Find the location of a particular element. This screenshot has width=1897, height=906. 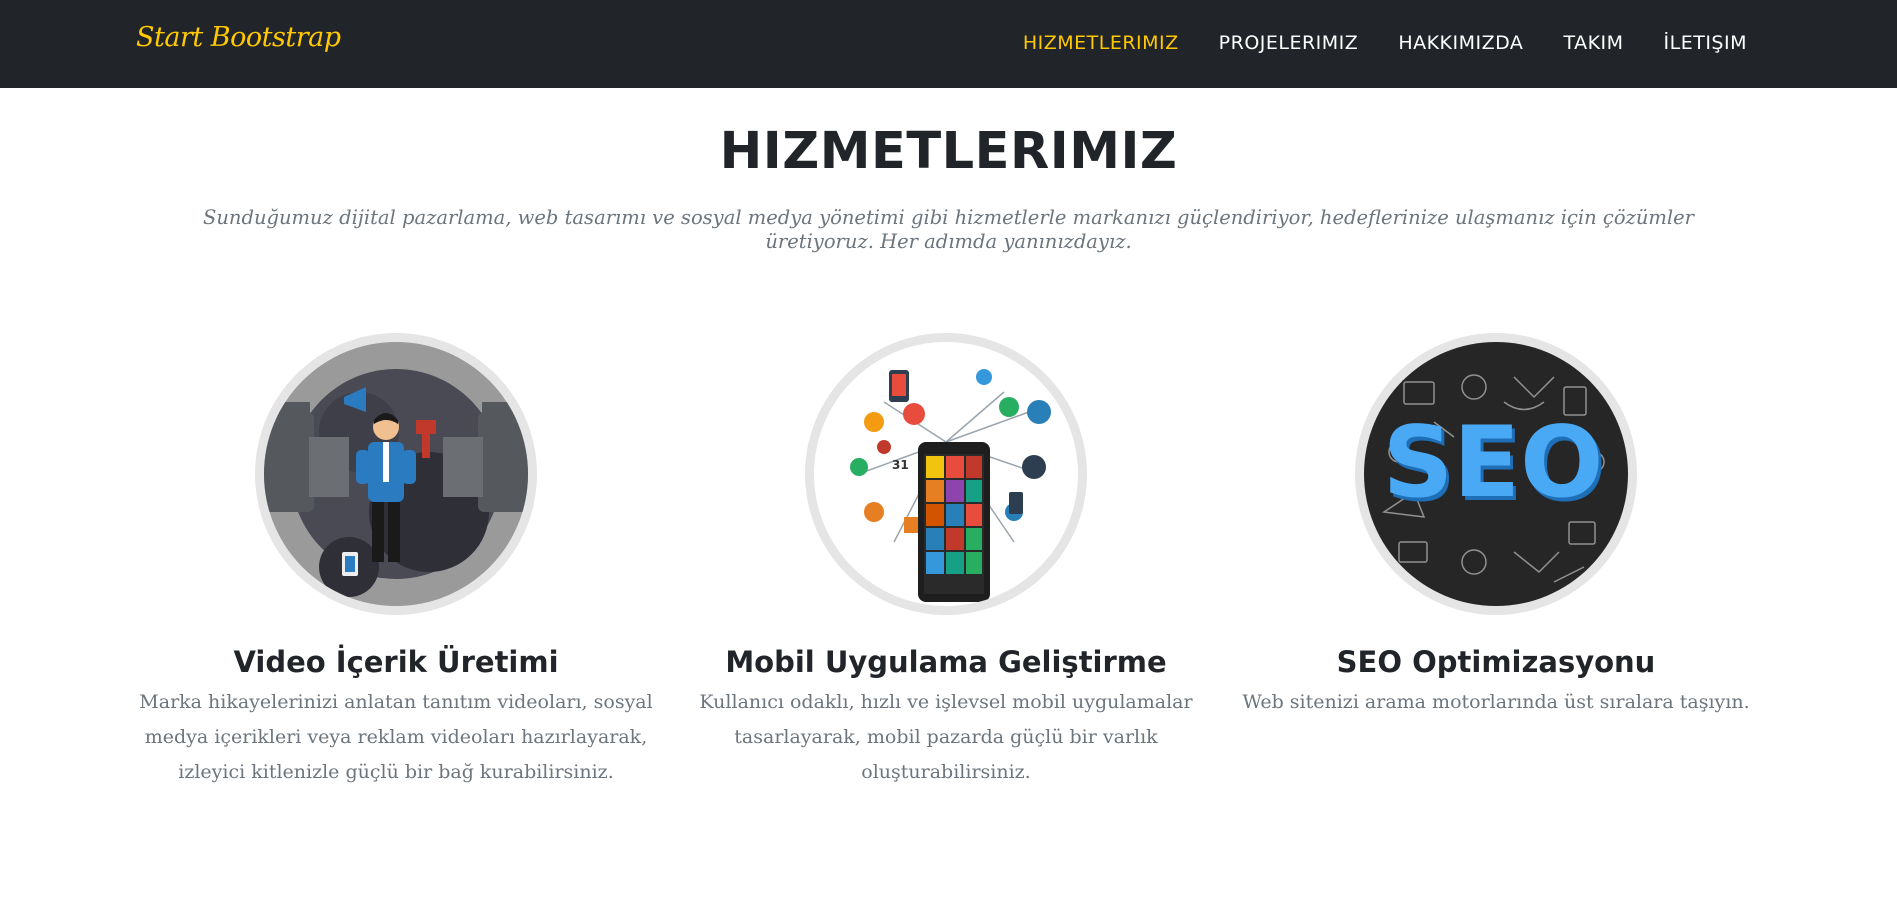

seo-illustration: SEO SEO is located at coordinates (1496, 474).